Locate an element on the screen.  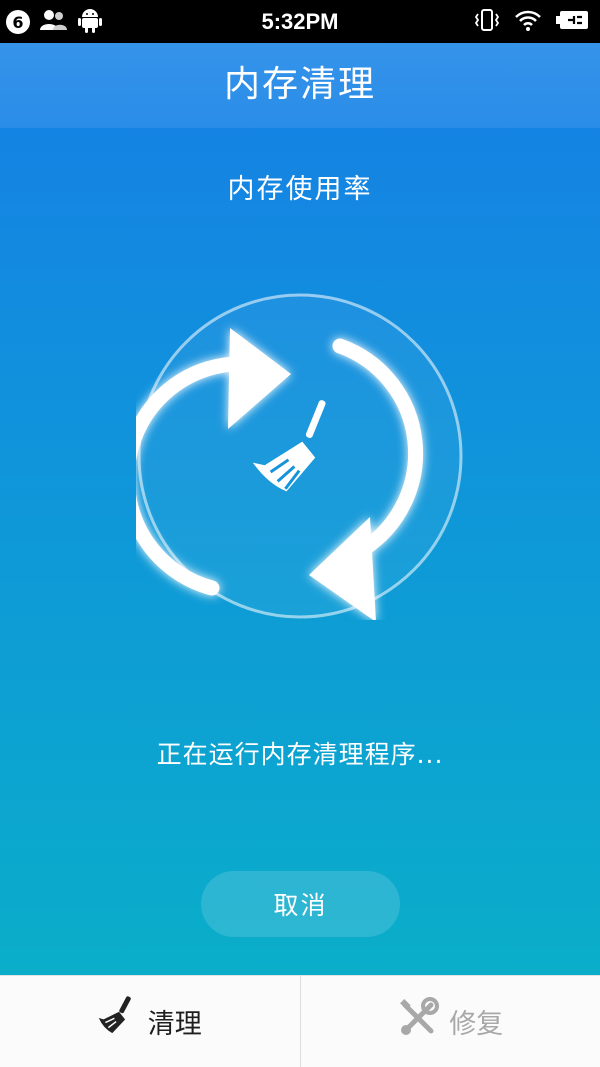
title-bar: 内存清理 is located at coordinates (300, 85).